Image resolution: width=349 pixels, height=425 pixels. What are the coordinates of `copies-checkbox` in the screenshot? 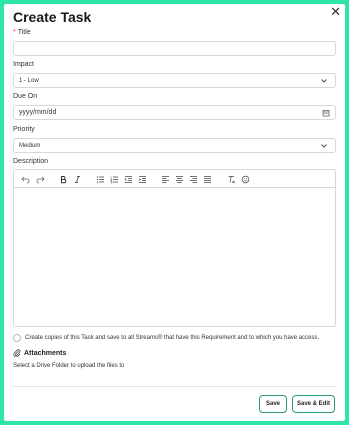 It's located at (17, 338).